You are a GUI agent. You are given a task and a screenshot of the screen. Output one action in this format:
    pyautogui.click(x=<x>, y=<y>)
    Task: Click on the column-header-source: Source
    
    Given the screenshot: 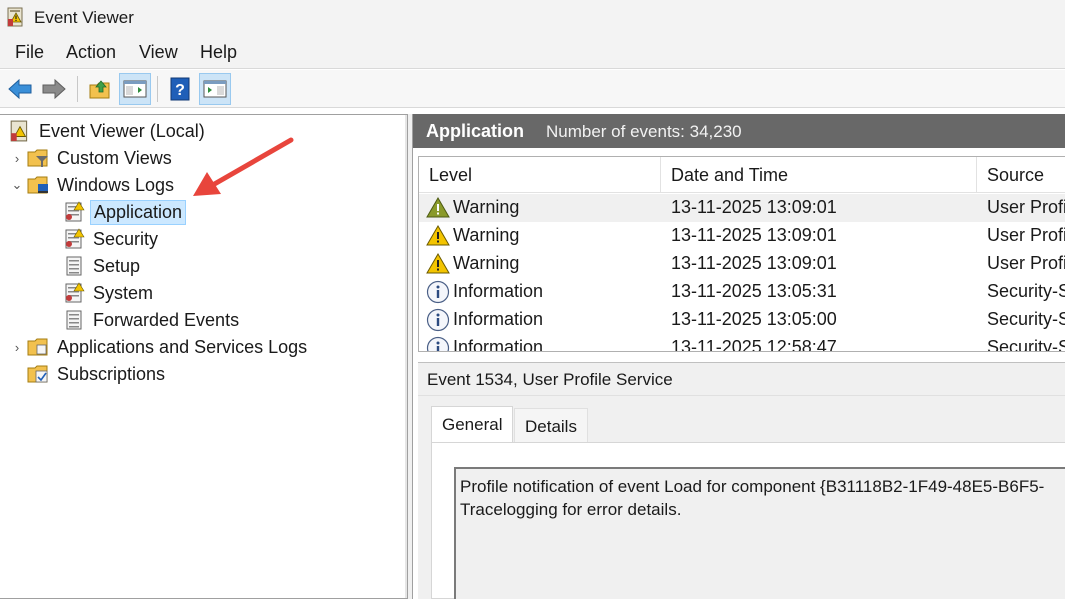 What is the action you would take?
    pyautogui.click(x=1021, y=175)
    